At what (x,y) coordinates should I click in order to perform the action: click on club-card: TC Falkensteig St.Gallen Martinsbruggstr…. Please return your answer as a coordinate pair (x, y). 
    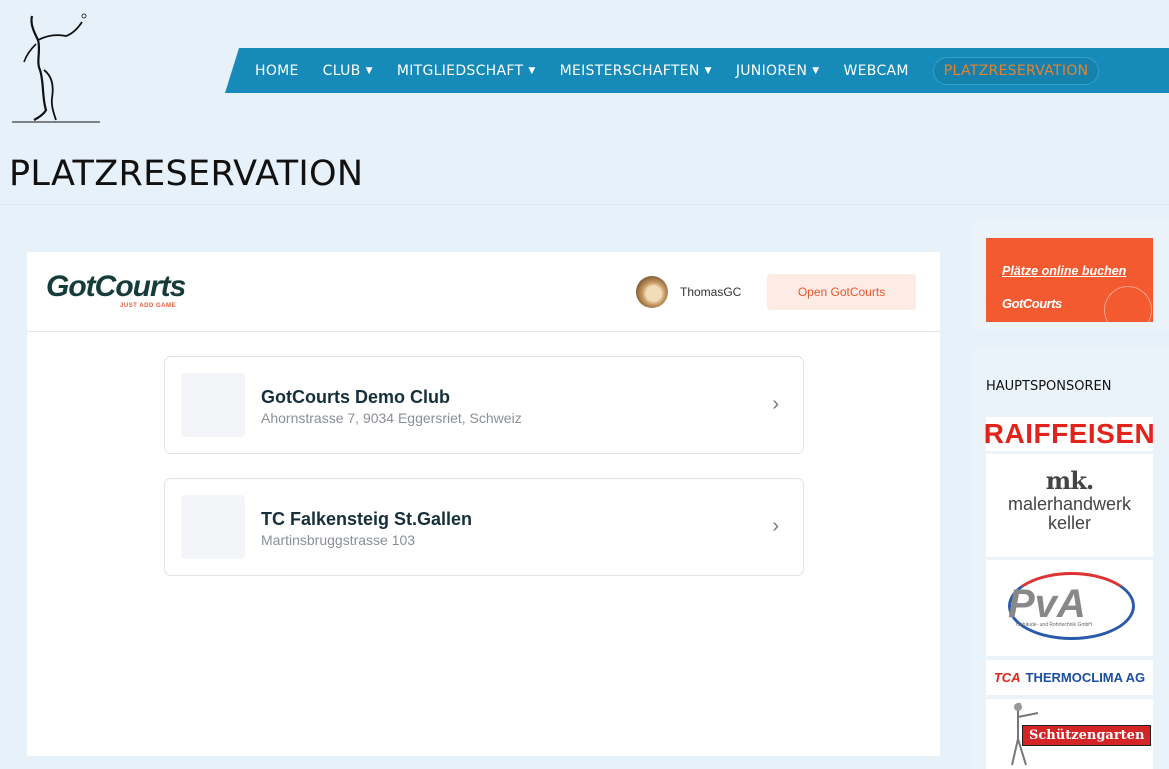
    Looking at the image, I should click on (484, 527).